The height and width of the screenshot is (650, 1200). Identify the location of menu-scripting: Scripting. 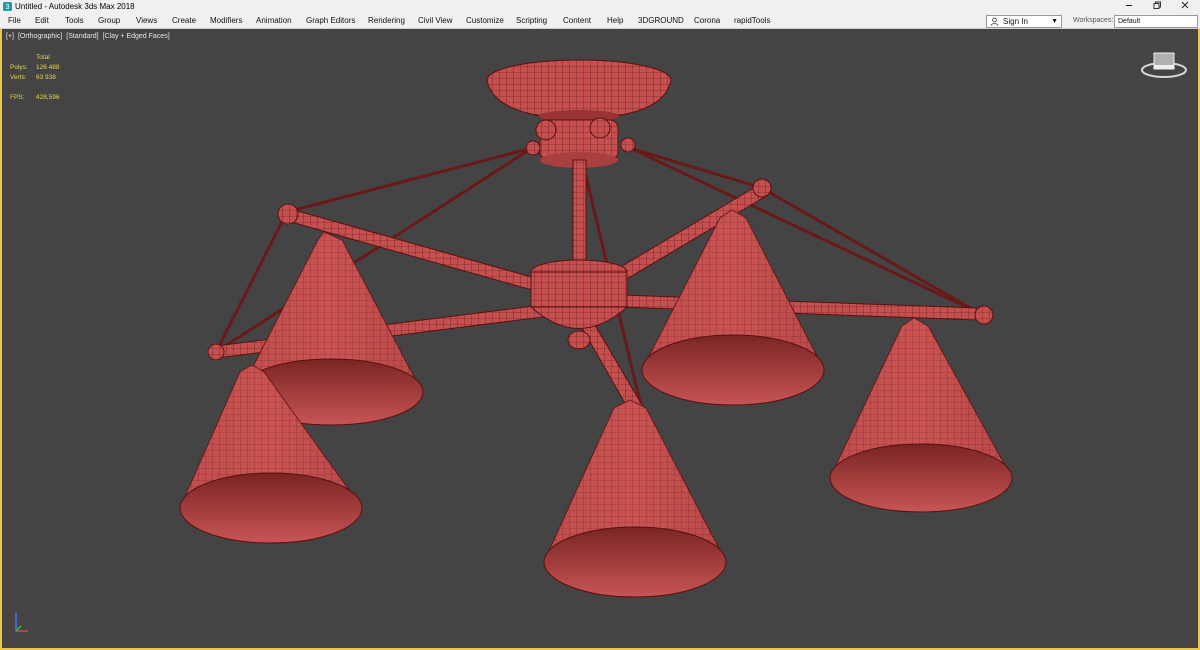
(531, 21).